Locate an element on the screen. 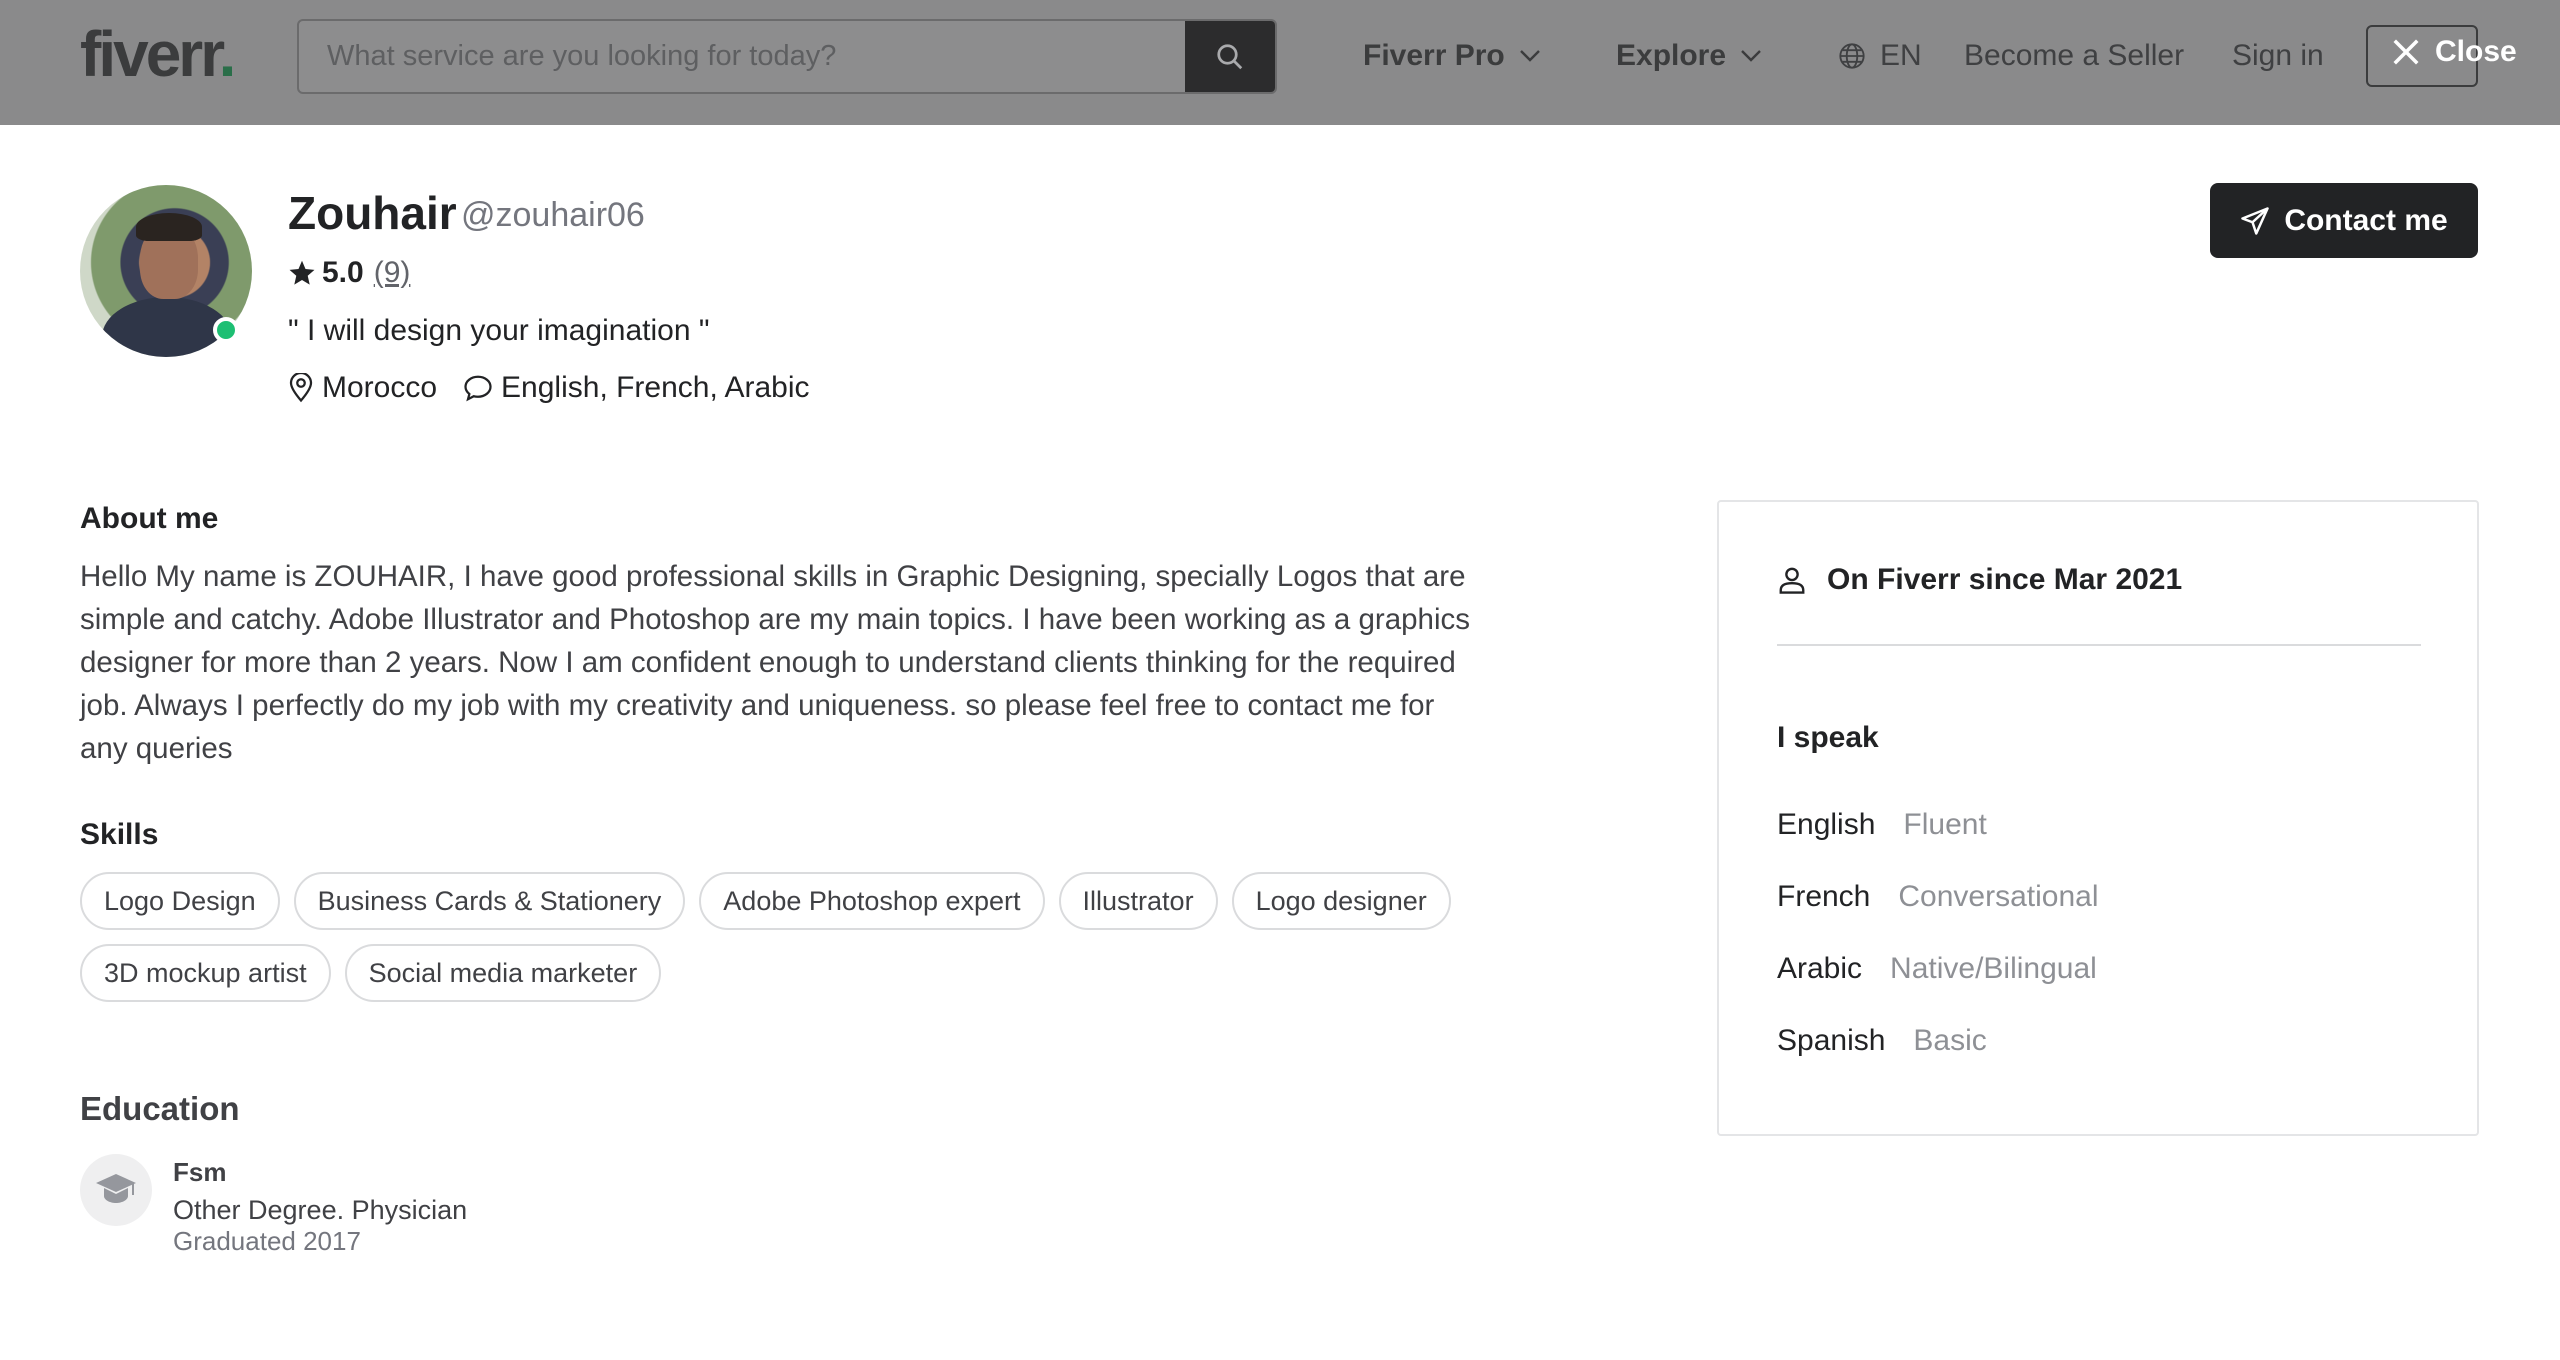  nav-language: EN is located at coordinates (1880, 56).